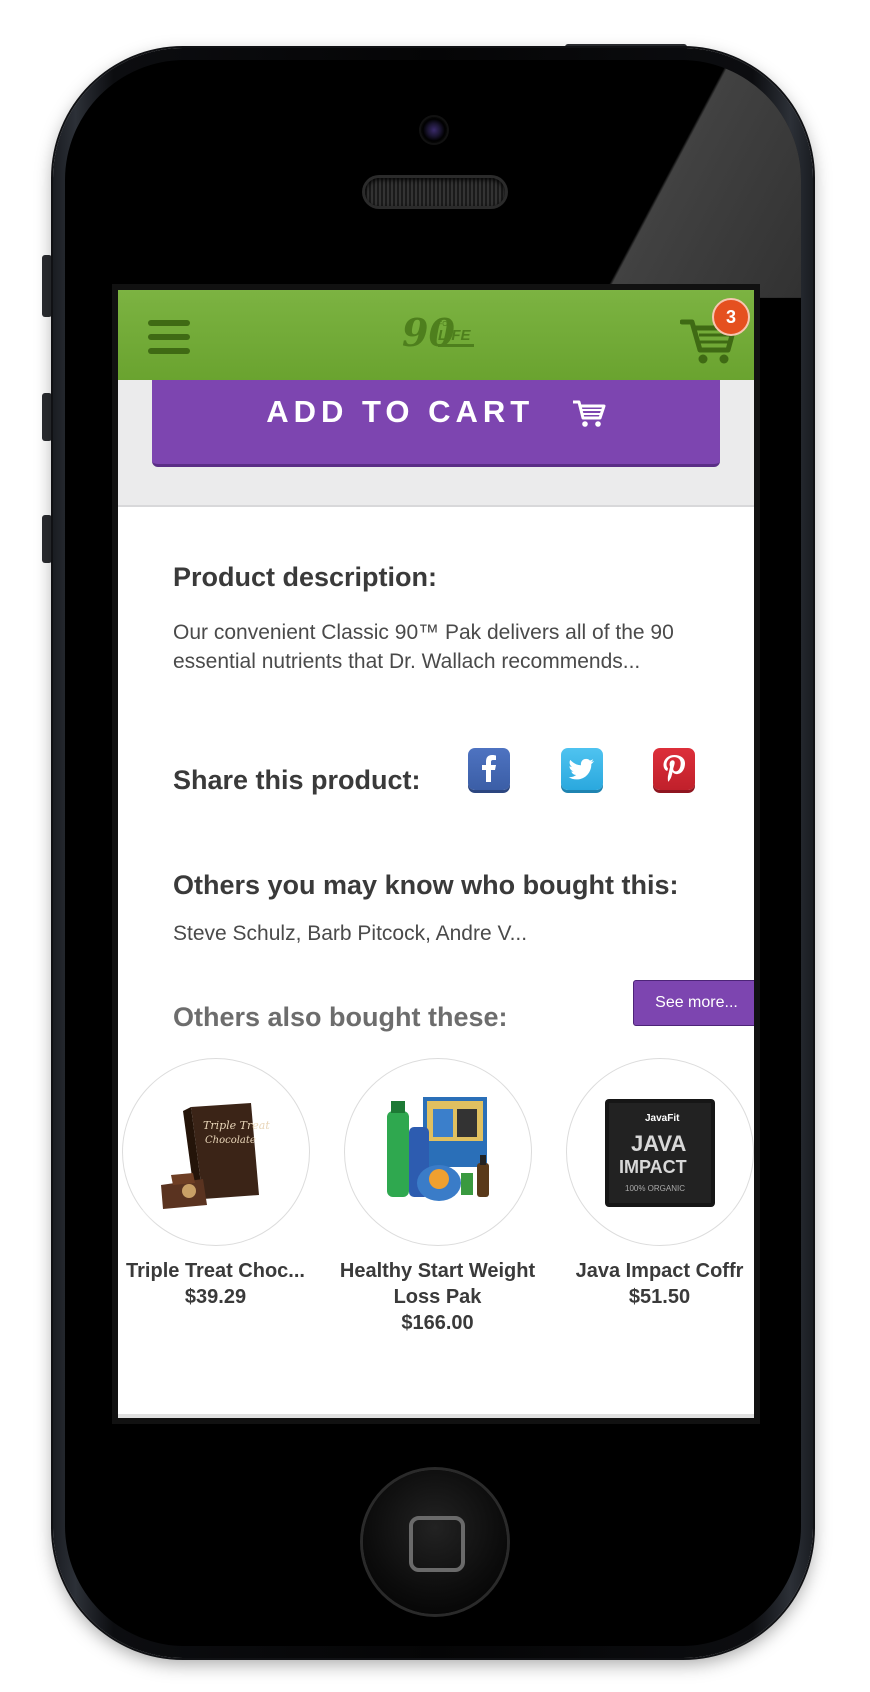 This screenshot has height=1692, width=870. What do you see at coordinates (215, 1297) in the screenshot?
I see `product-price: $39.29` at bounding box center [215, 1297].